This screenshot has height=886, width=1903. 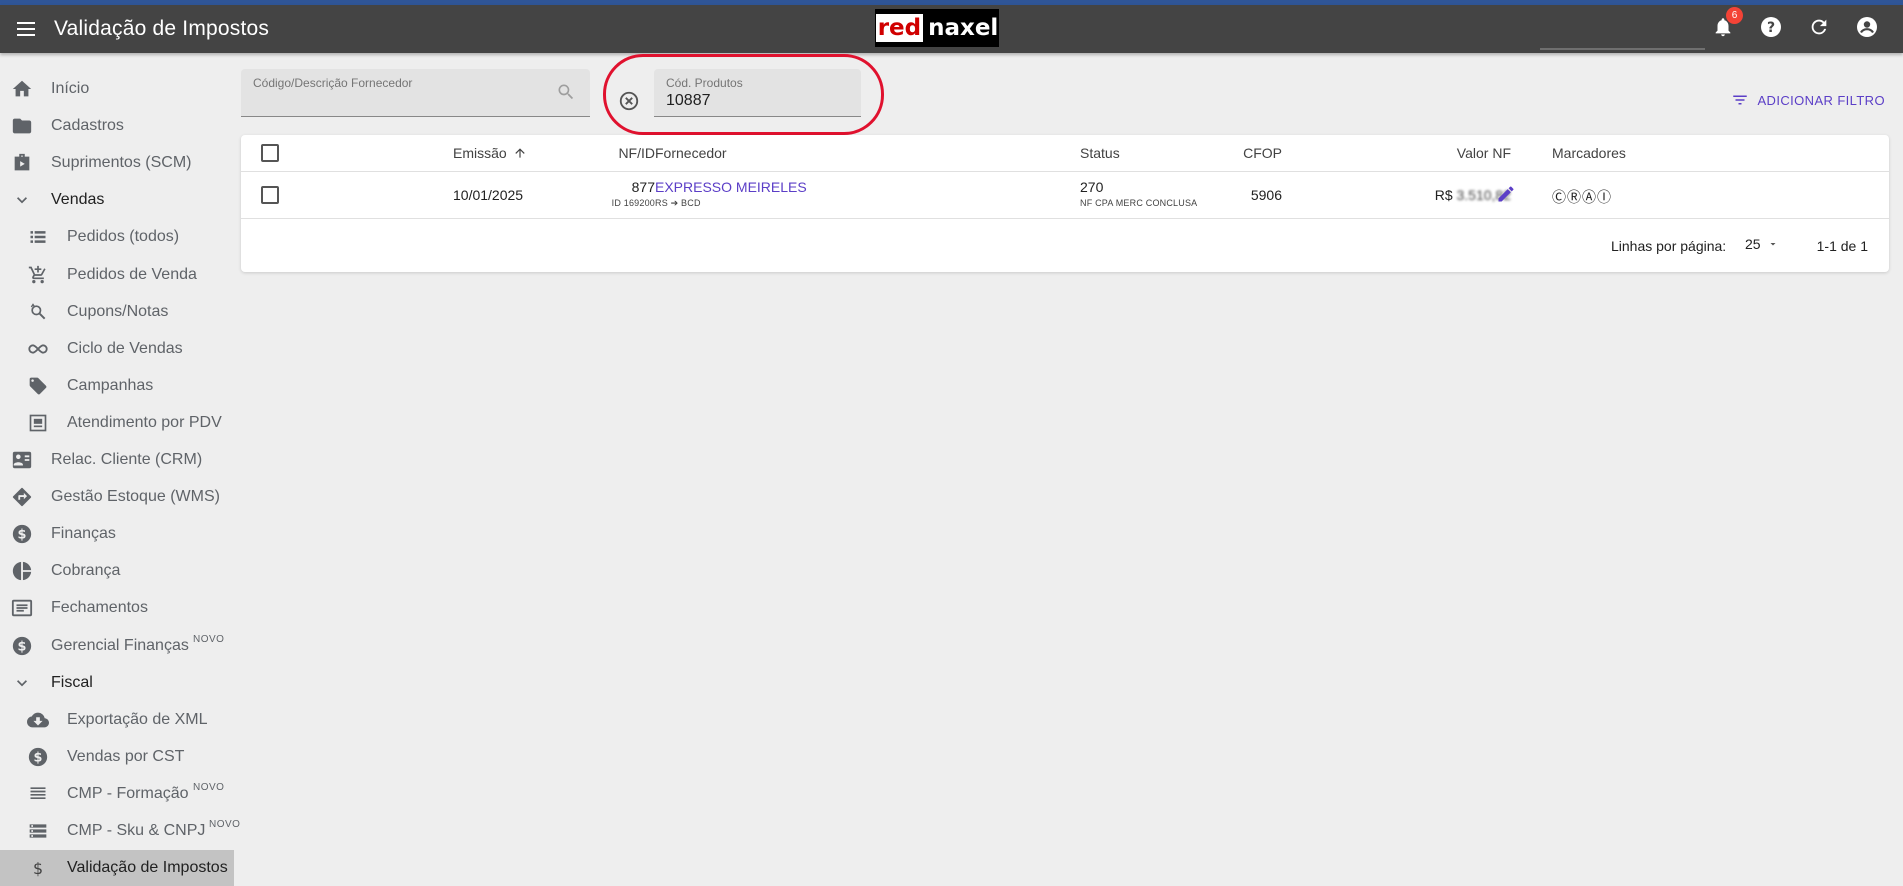 I want to click on page-title: Validação de Impostos, so click(x=162, y=28).